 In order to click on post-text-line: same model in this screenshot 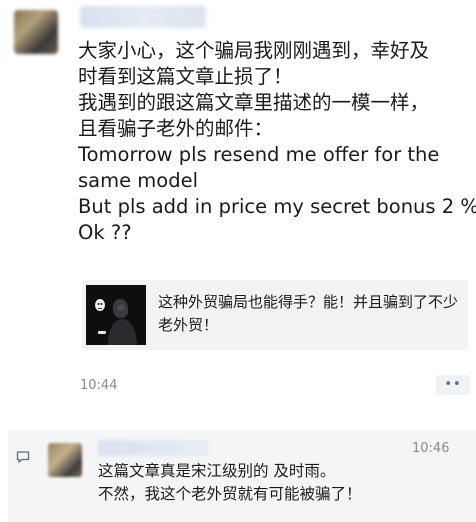, I will do `click(138, 180)`.